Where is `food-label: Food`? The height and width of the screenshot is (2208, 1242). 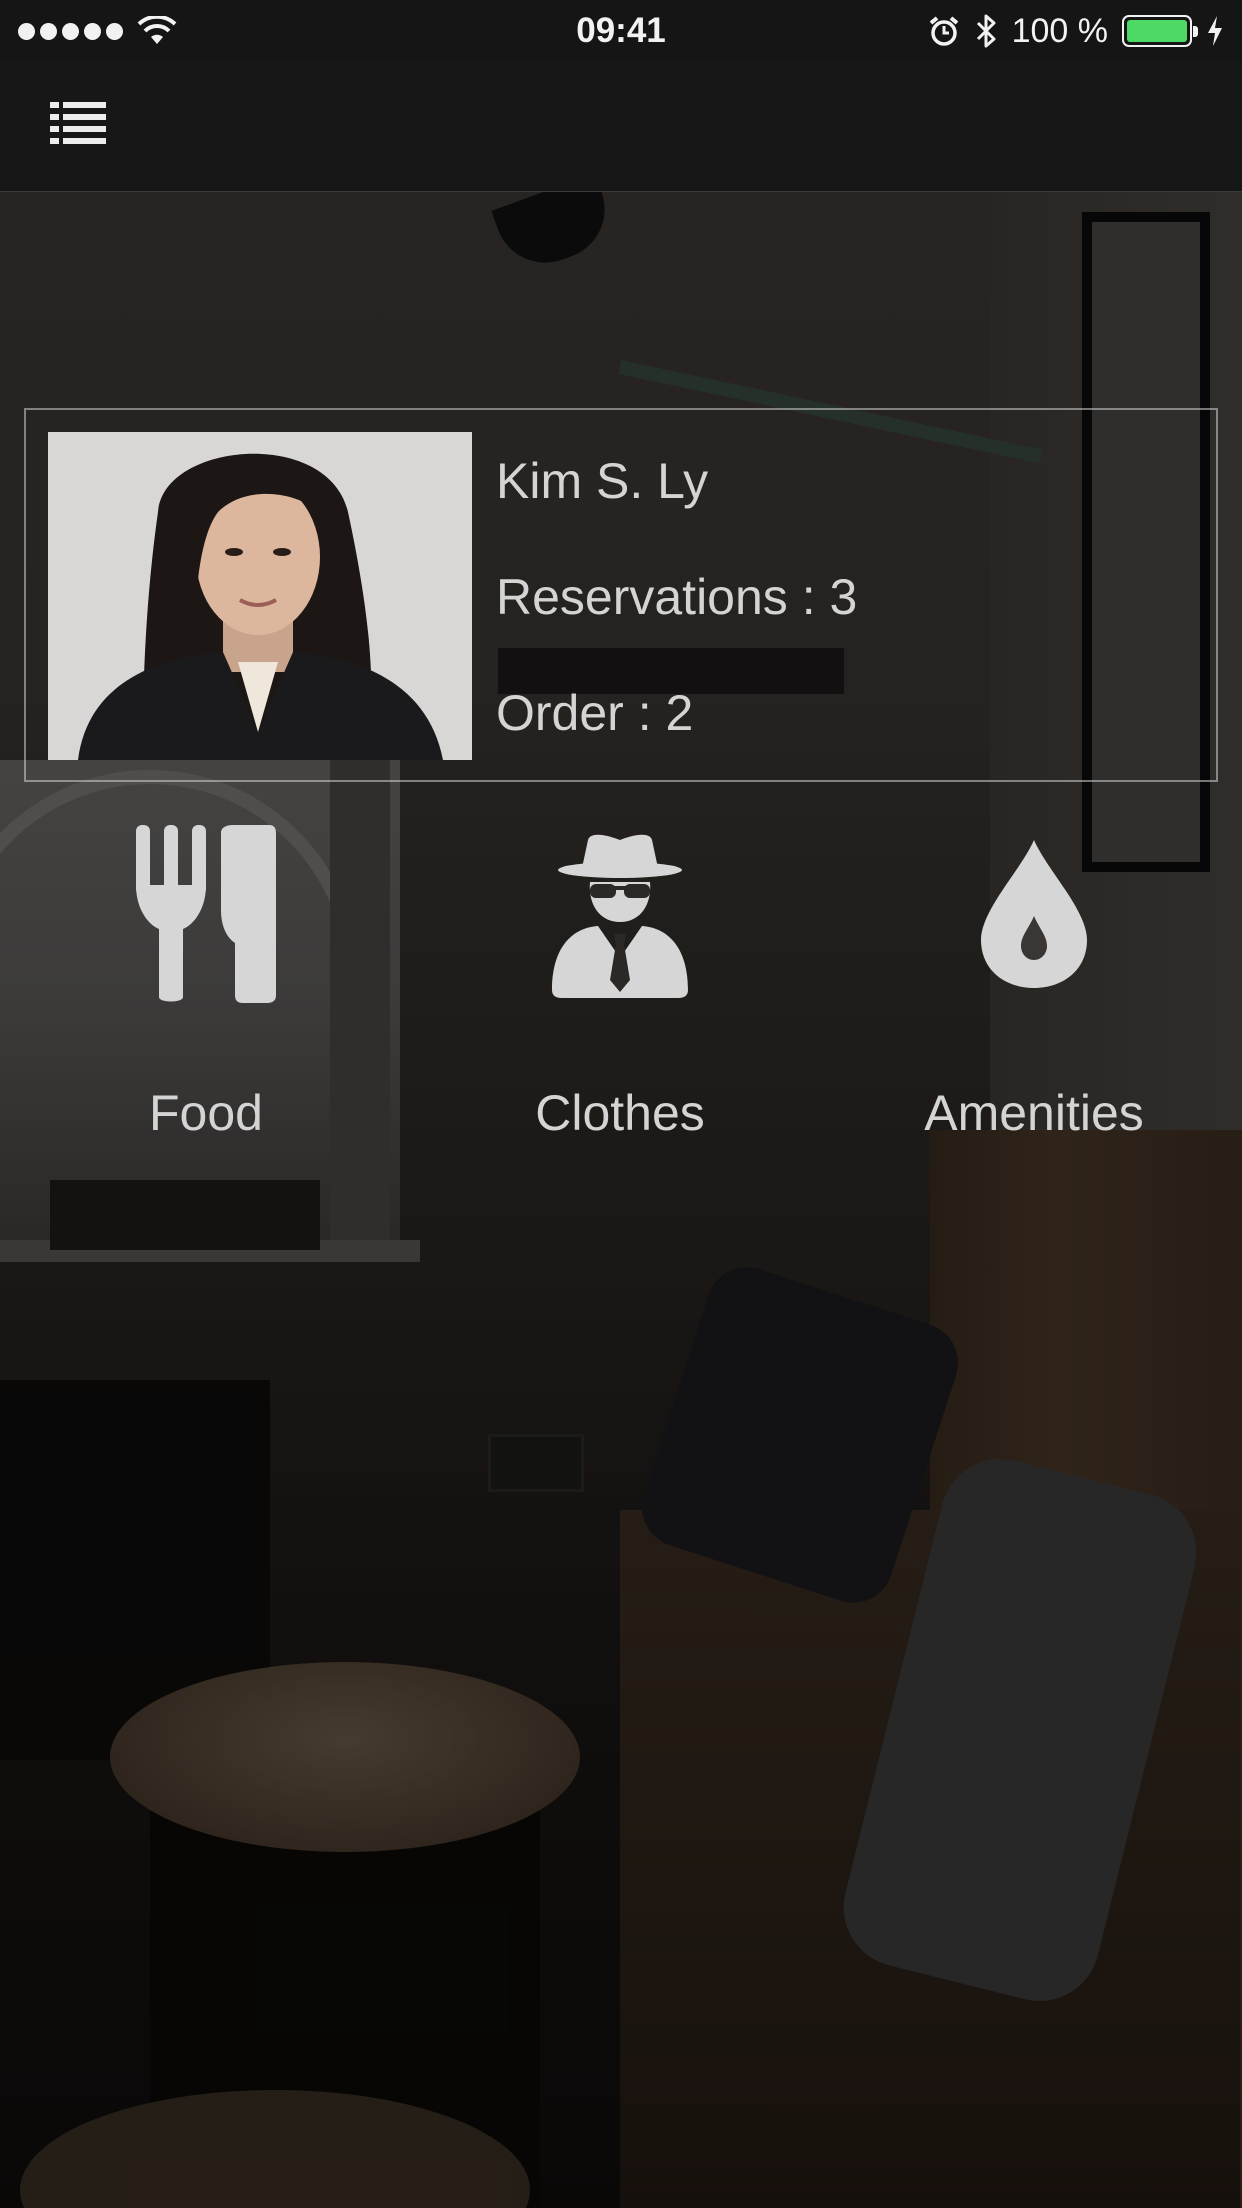 food-label: Food is located at coordinates (206, 1113).